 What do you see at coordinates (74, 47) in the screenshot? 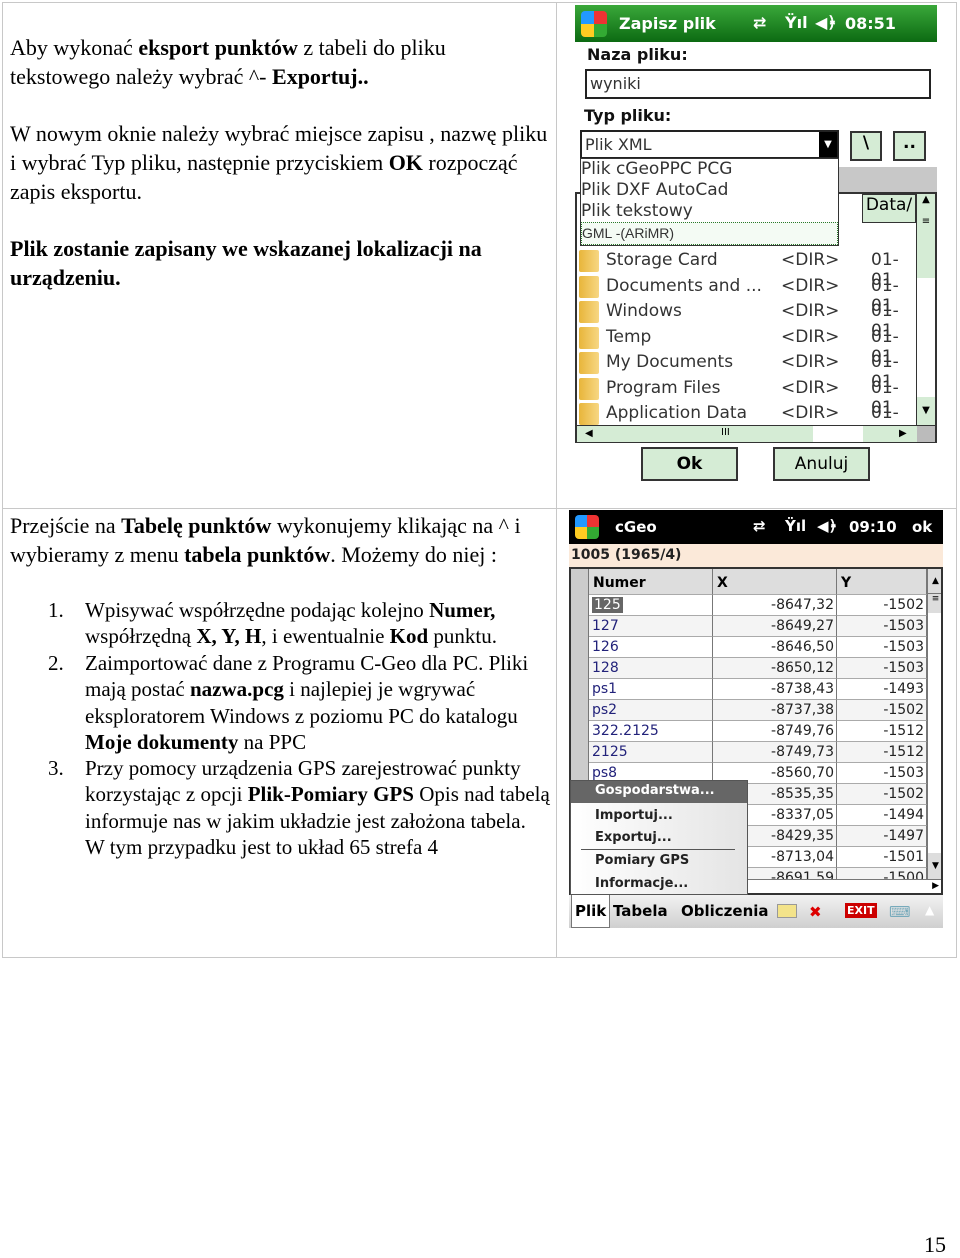
I see `text-run: Aby wykonać` at bounding box center [74, 47].